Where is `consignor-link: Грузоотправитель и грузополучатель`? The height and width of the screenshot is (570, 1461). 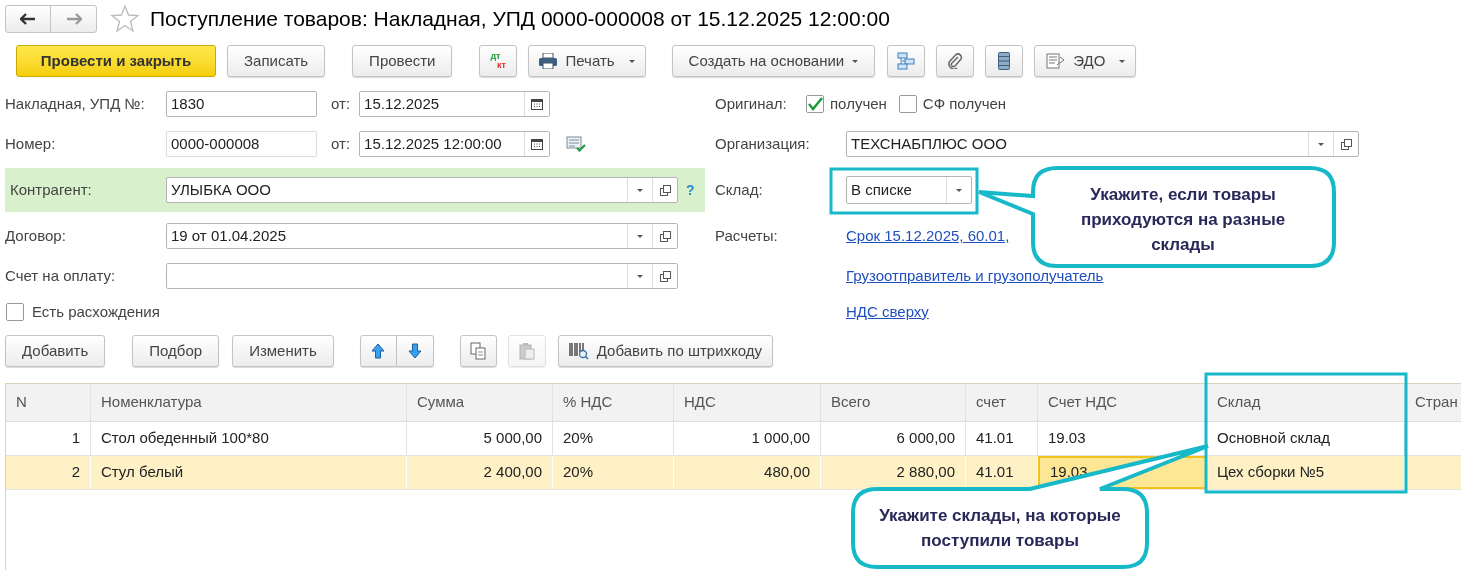 consignor-link: Грузоотправитель и грузополучатель is located at coordinates (975, 276).